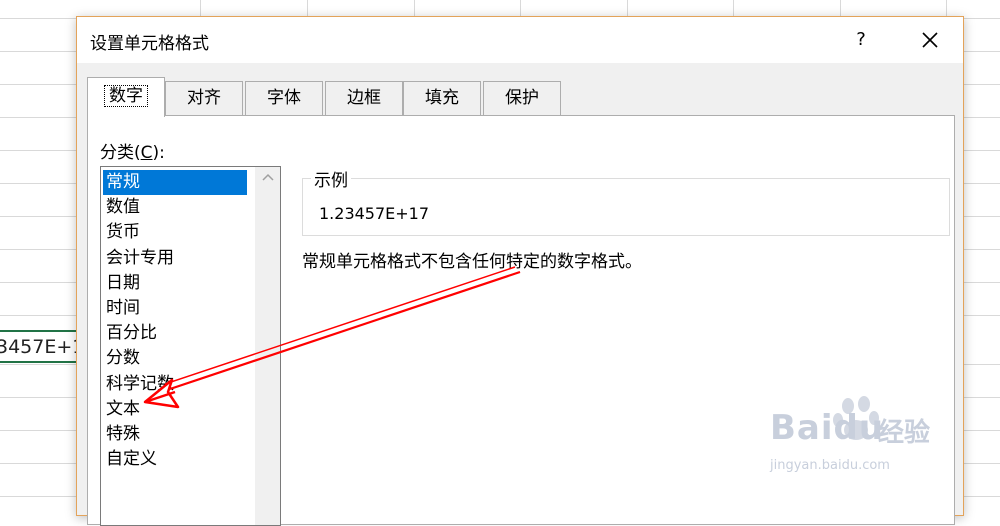 The height and width of the screenshot is (526, 1000). I want to click on help-button: ?, so click(861, 40).